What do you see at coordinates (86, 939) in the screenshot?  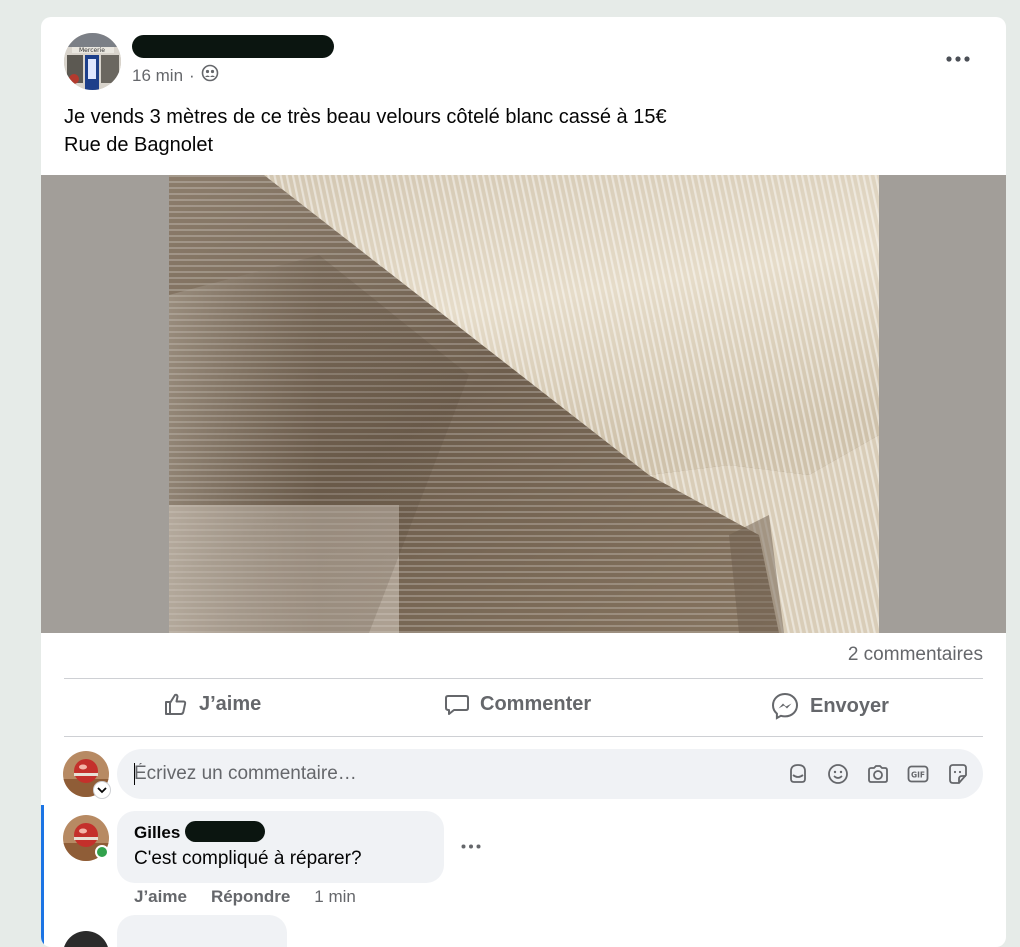 I see `next-commenter-avatar` at bounding box center [86, 939].